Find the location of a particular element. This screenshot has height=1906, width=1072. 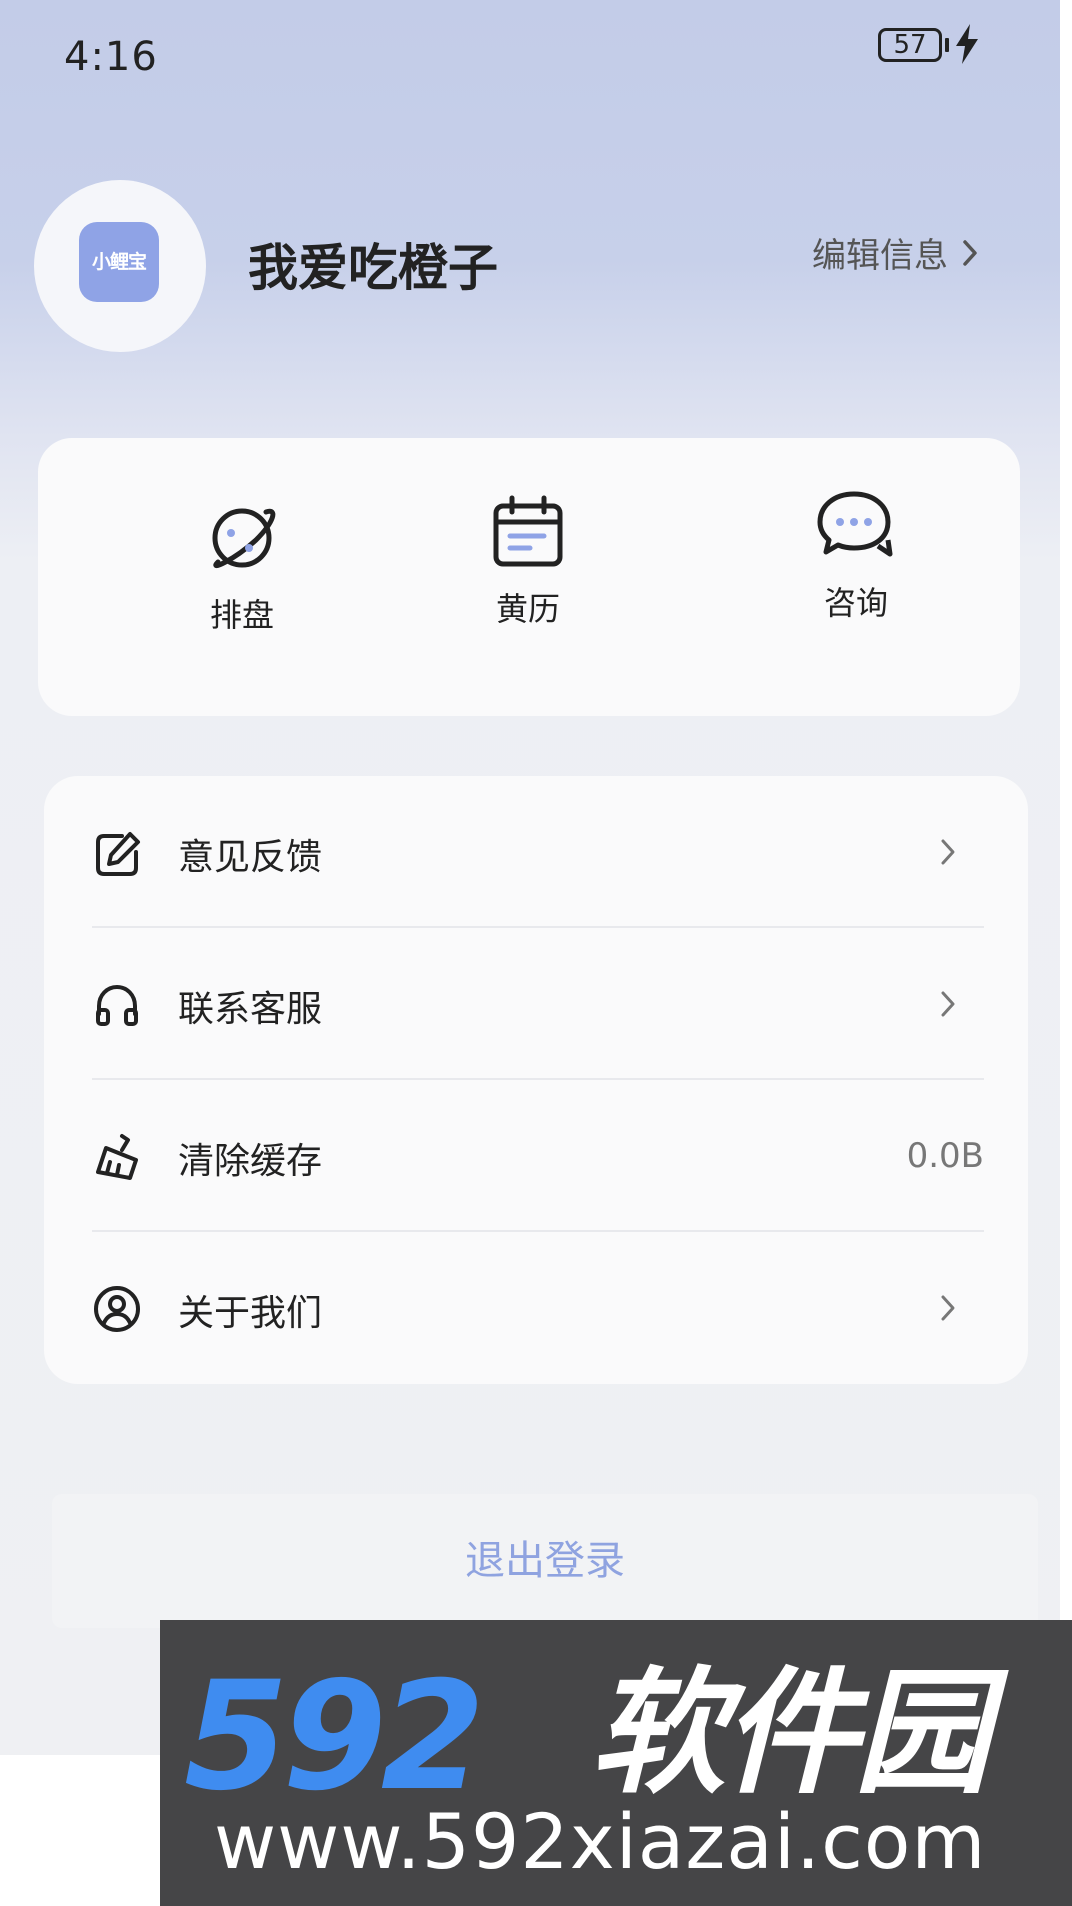

cache-size-value: 0.0B is located at coordinates (945, 1156).